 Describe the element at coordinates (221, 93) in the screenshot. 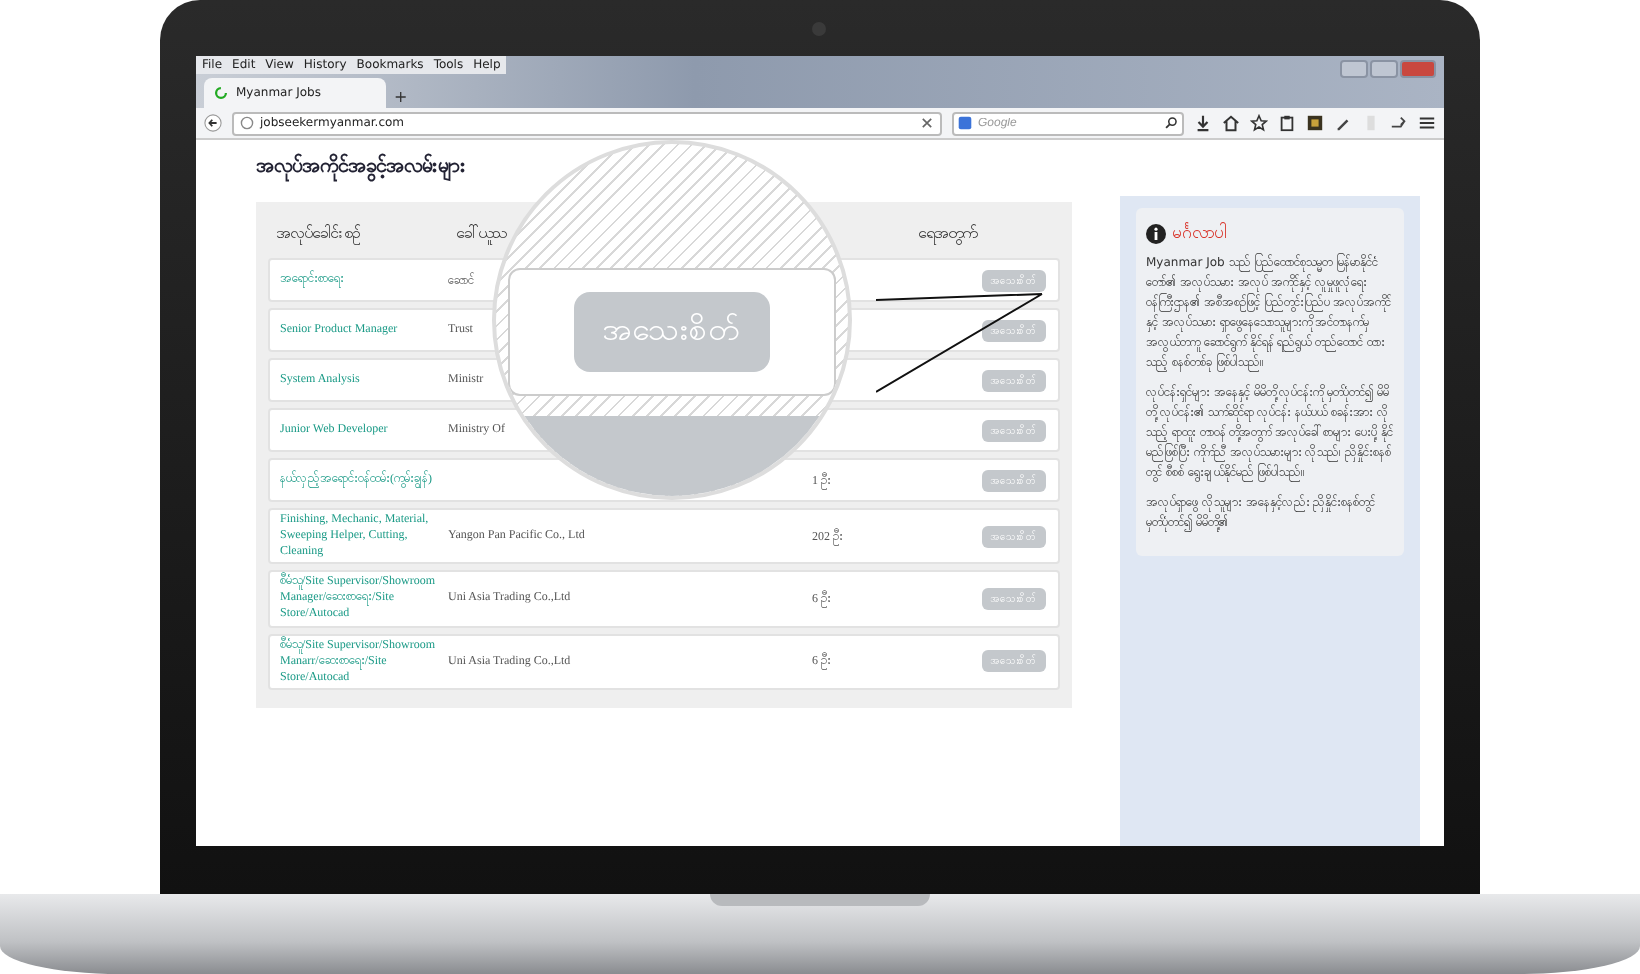

I see `loading-icon` at that location.